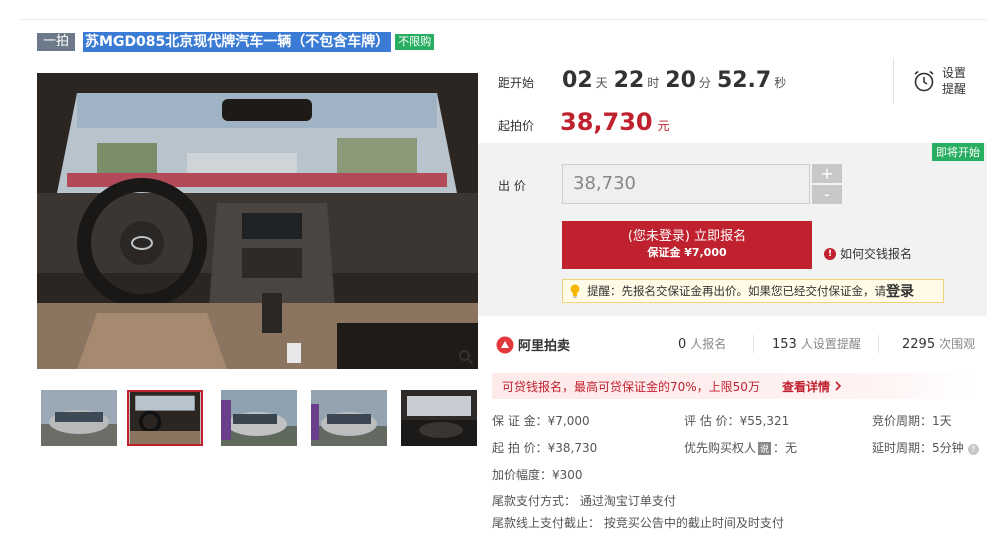 The width and height of the screenshot is (987, 545). What do you see at coordinates (765, 448) in the screenshot?
I see `priority-badge: 说` at bounding box center [765, 448].